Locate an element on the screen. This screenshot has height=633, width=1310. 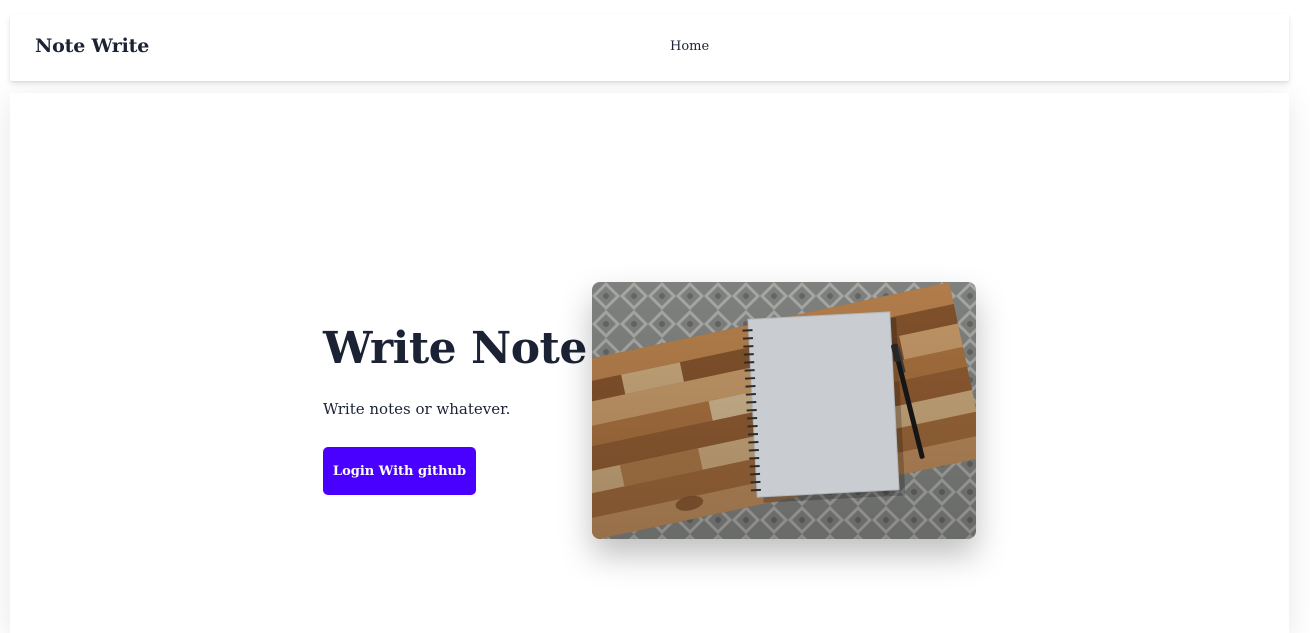
navbar: Note Write Home is located at coordinates (649, 47).